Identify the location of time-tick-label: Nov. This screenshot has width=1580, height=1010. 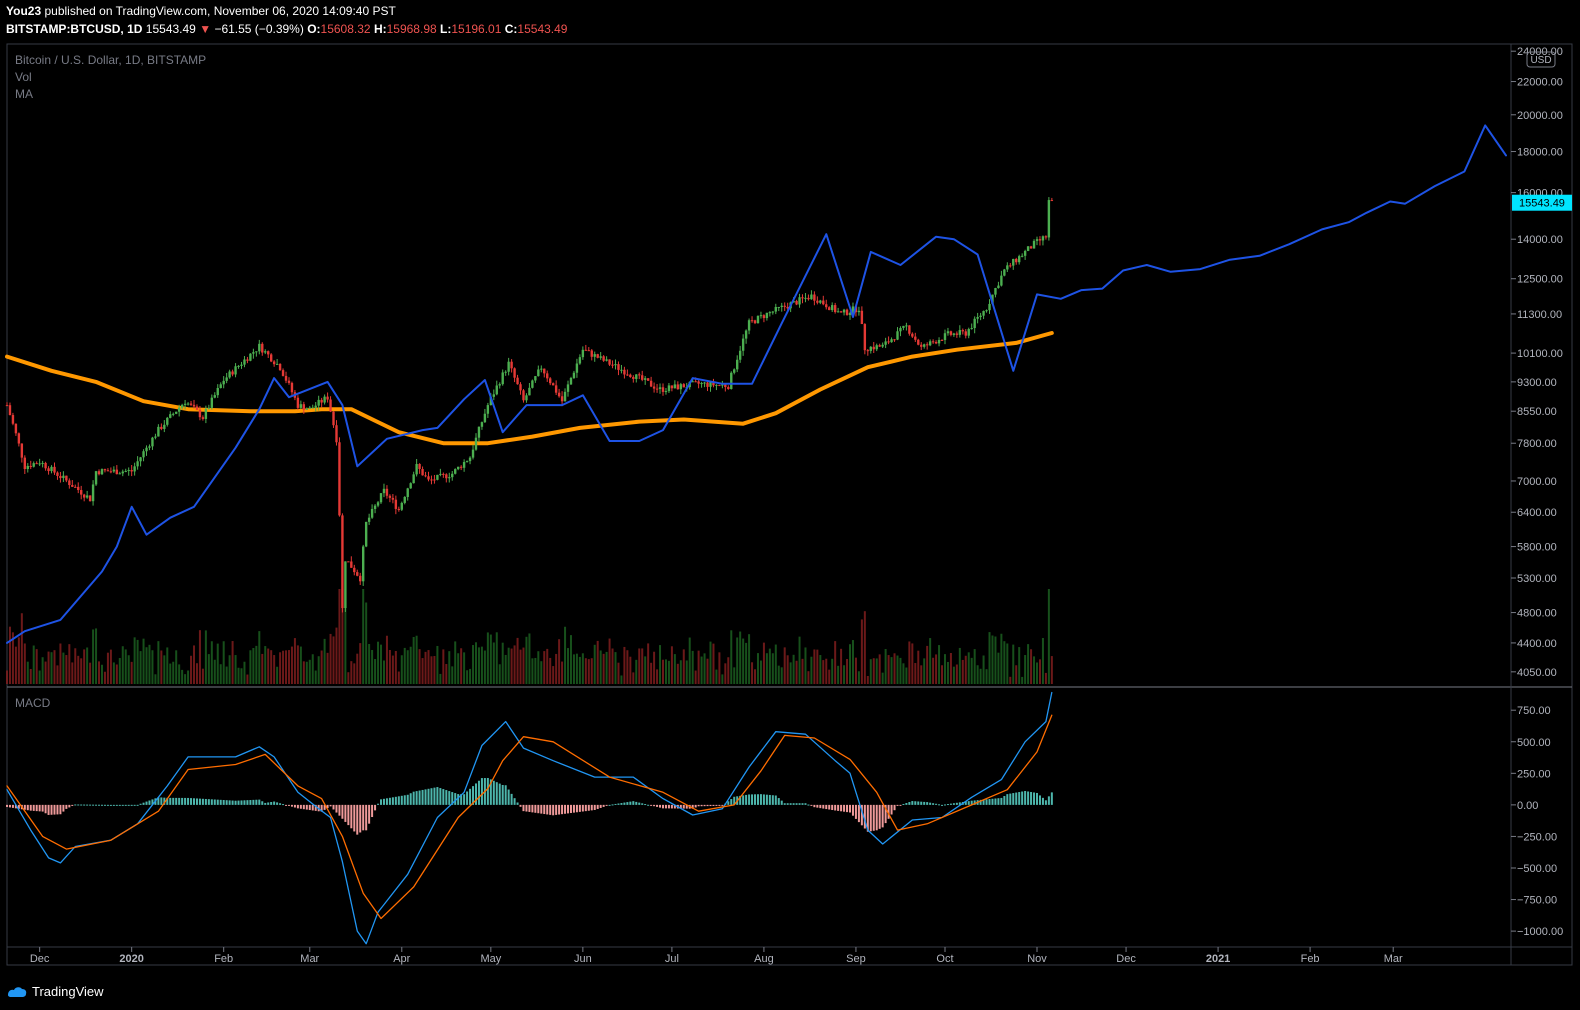
(1037, 959).